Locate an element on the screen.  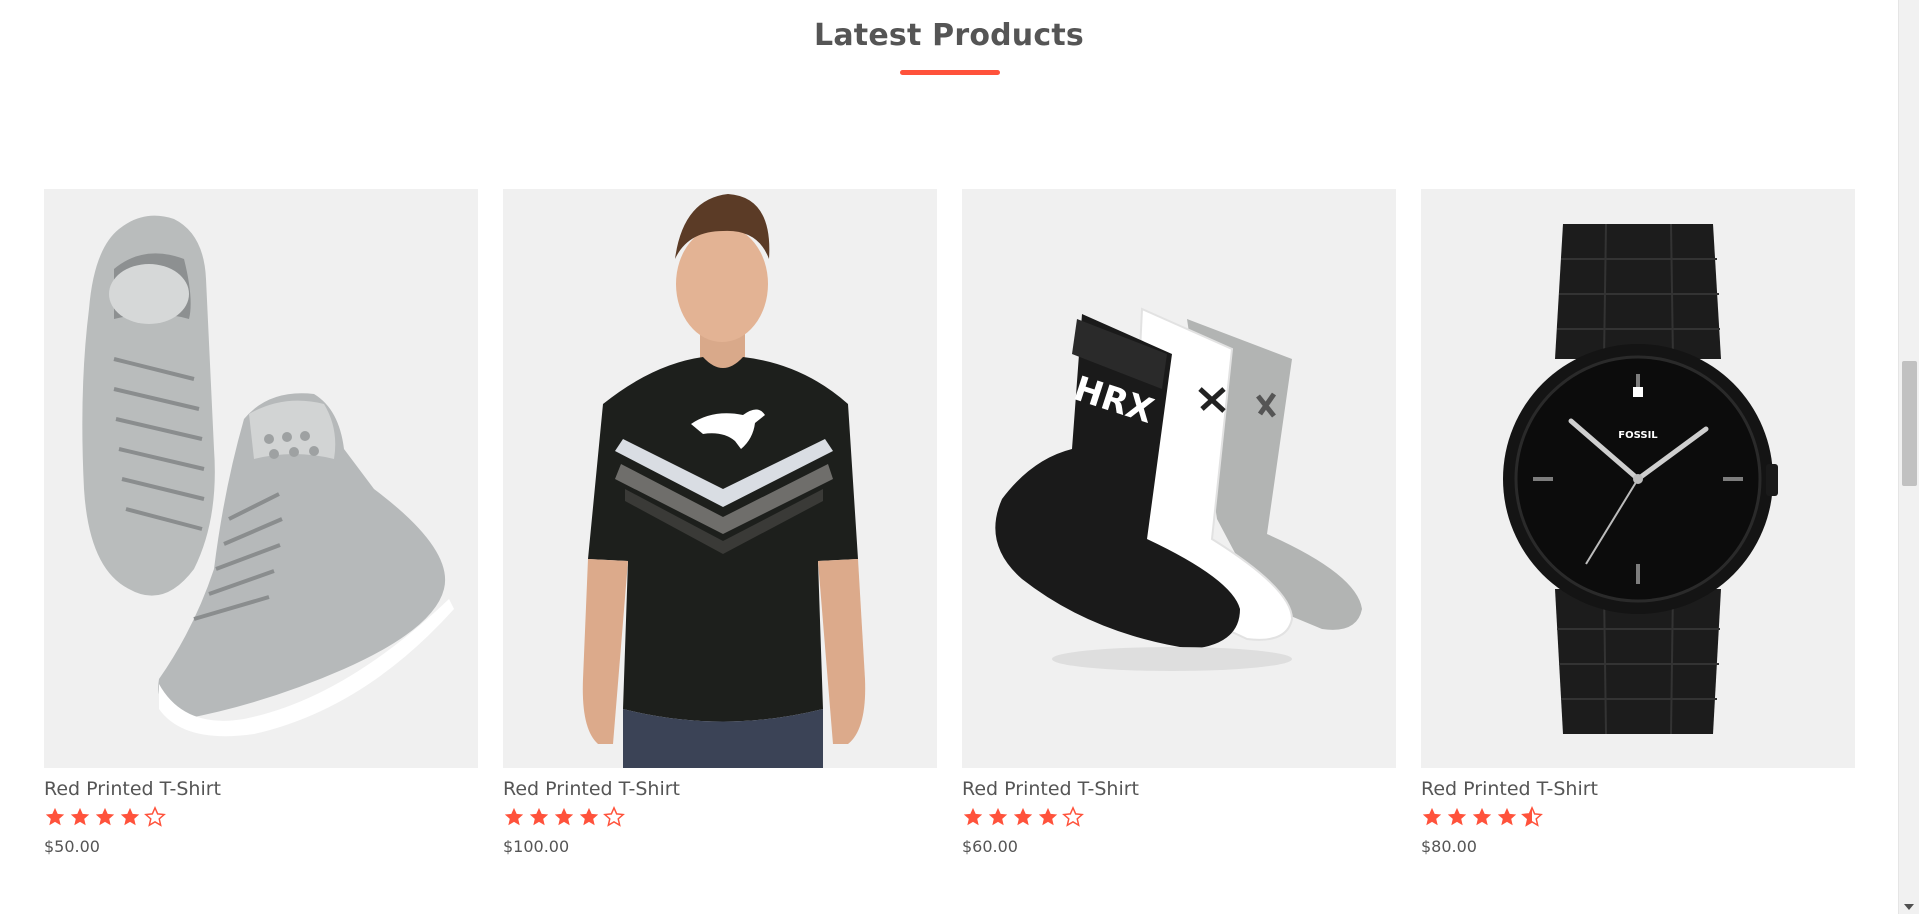
scroll-down-arrow-icon is located at coordinates (1909, 907).